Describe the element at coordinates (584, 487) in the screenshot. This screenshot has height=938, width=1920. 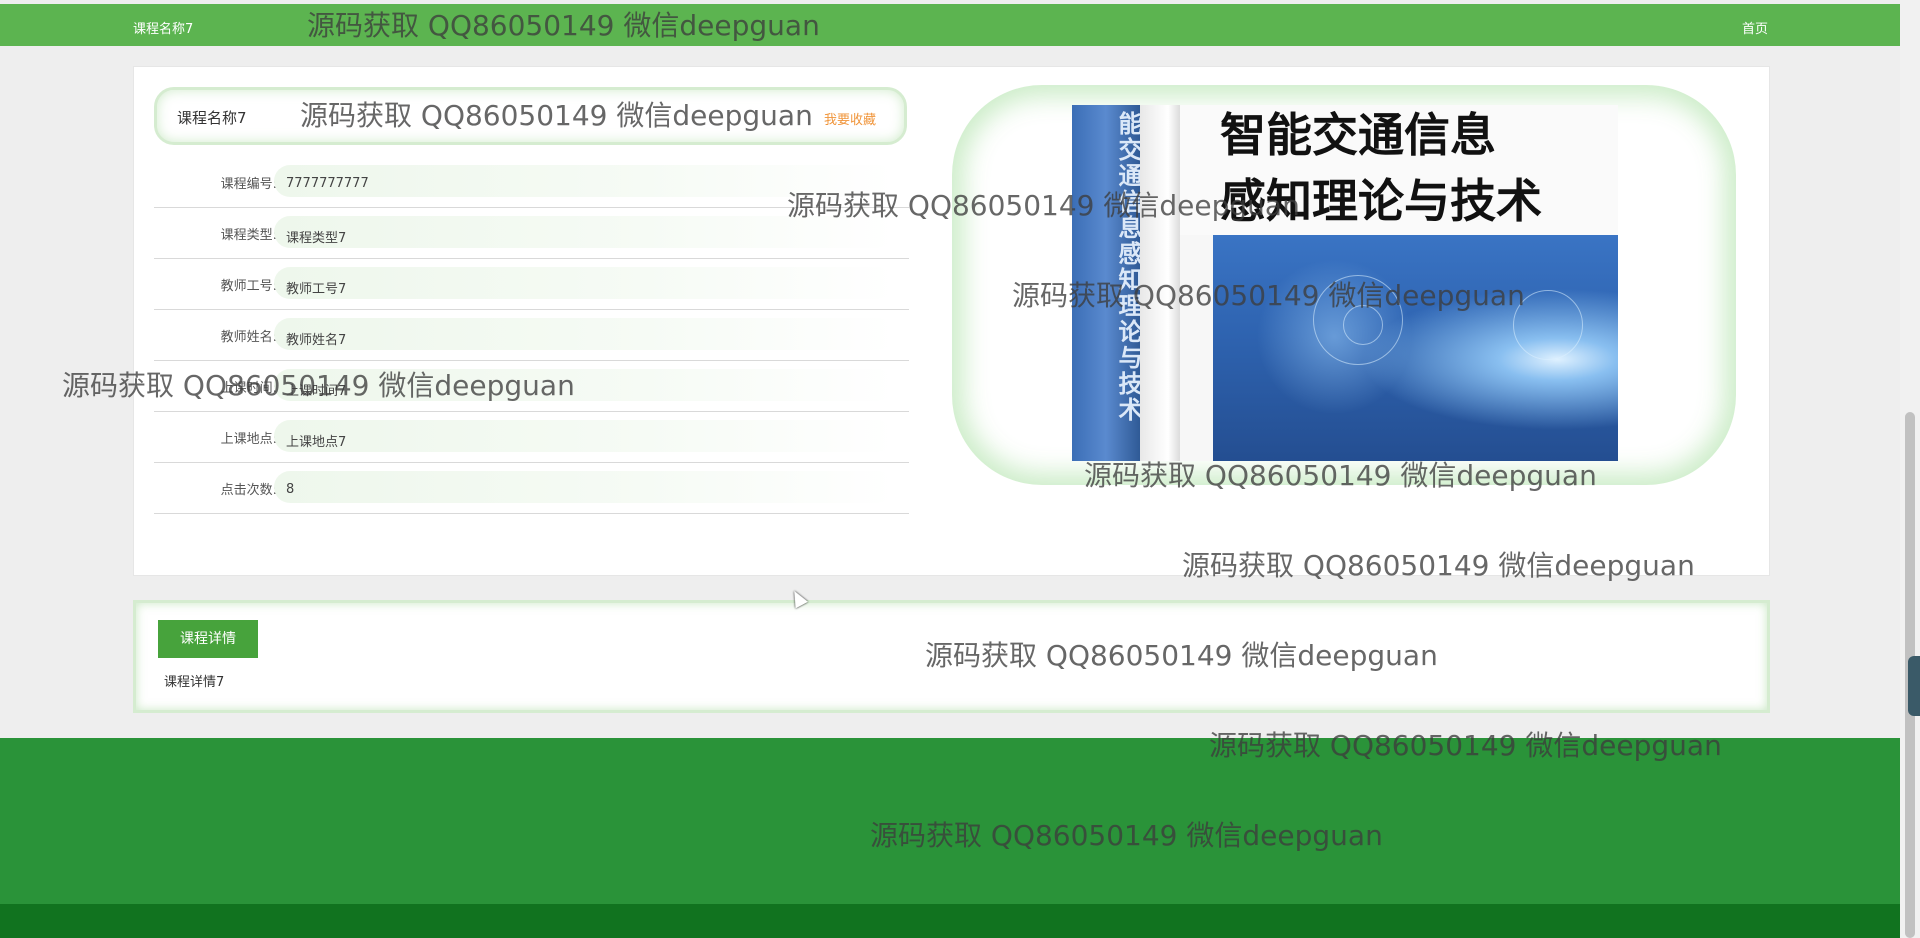
I see `field-value: 8` at that location.